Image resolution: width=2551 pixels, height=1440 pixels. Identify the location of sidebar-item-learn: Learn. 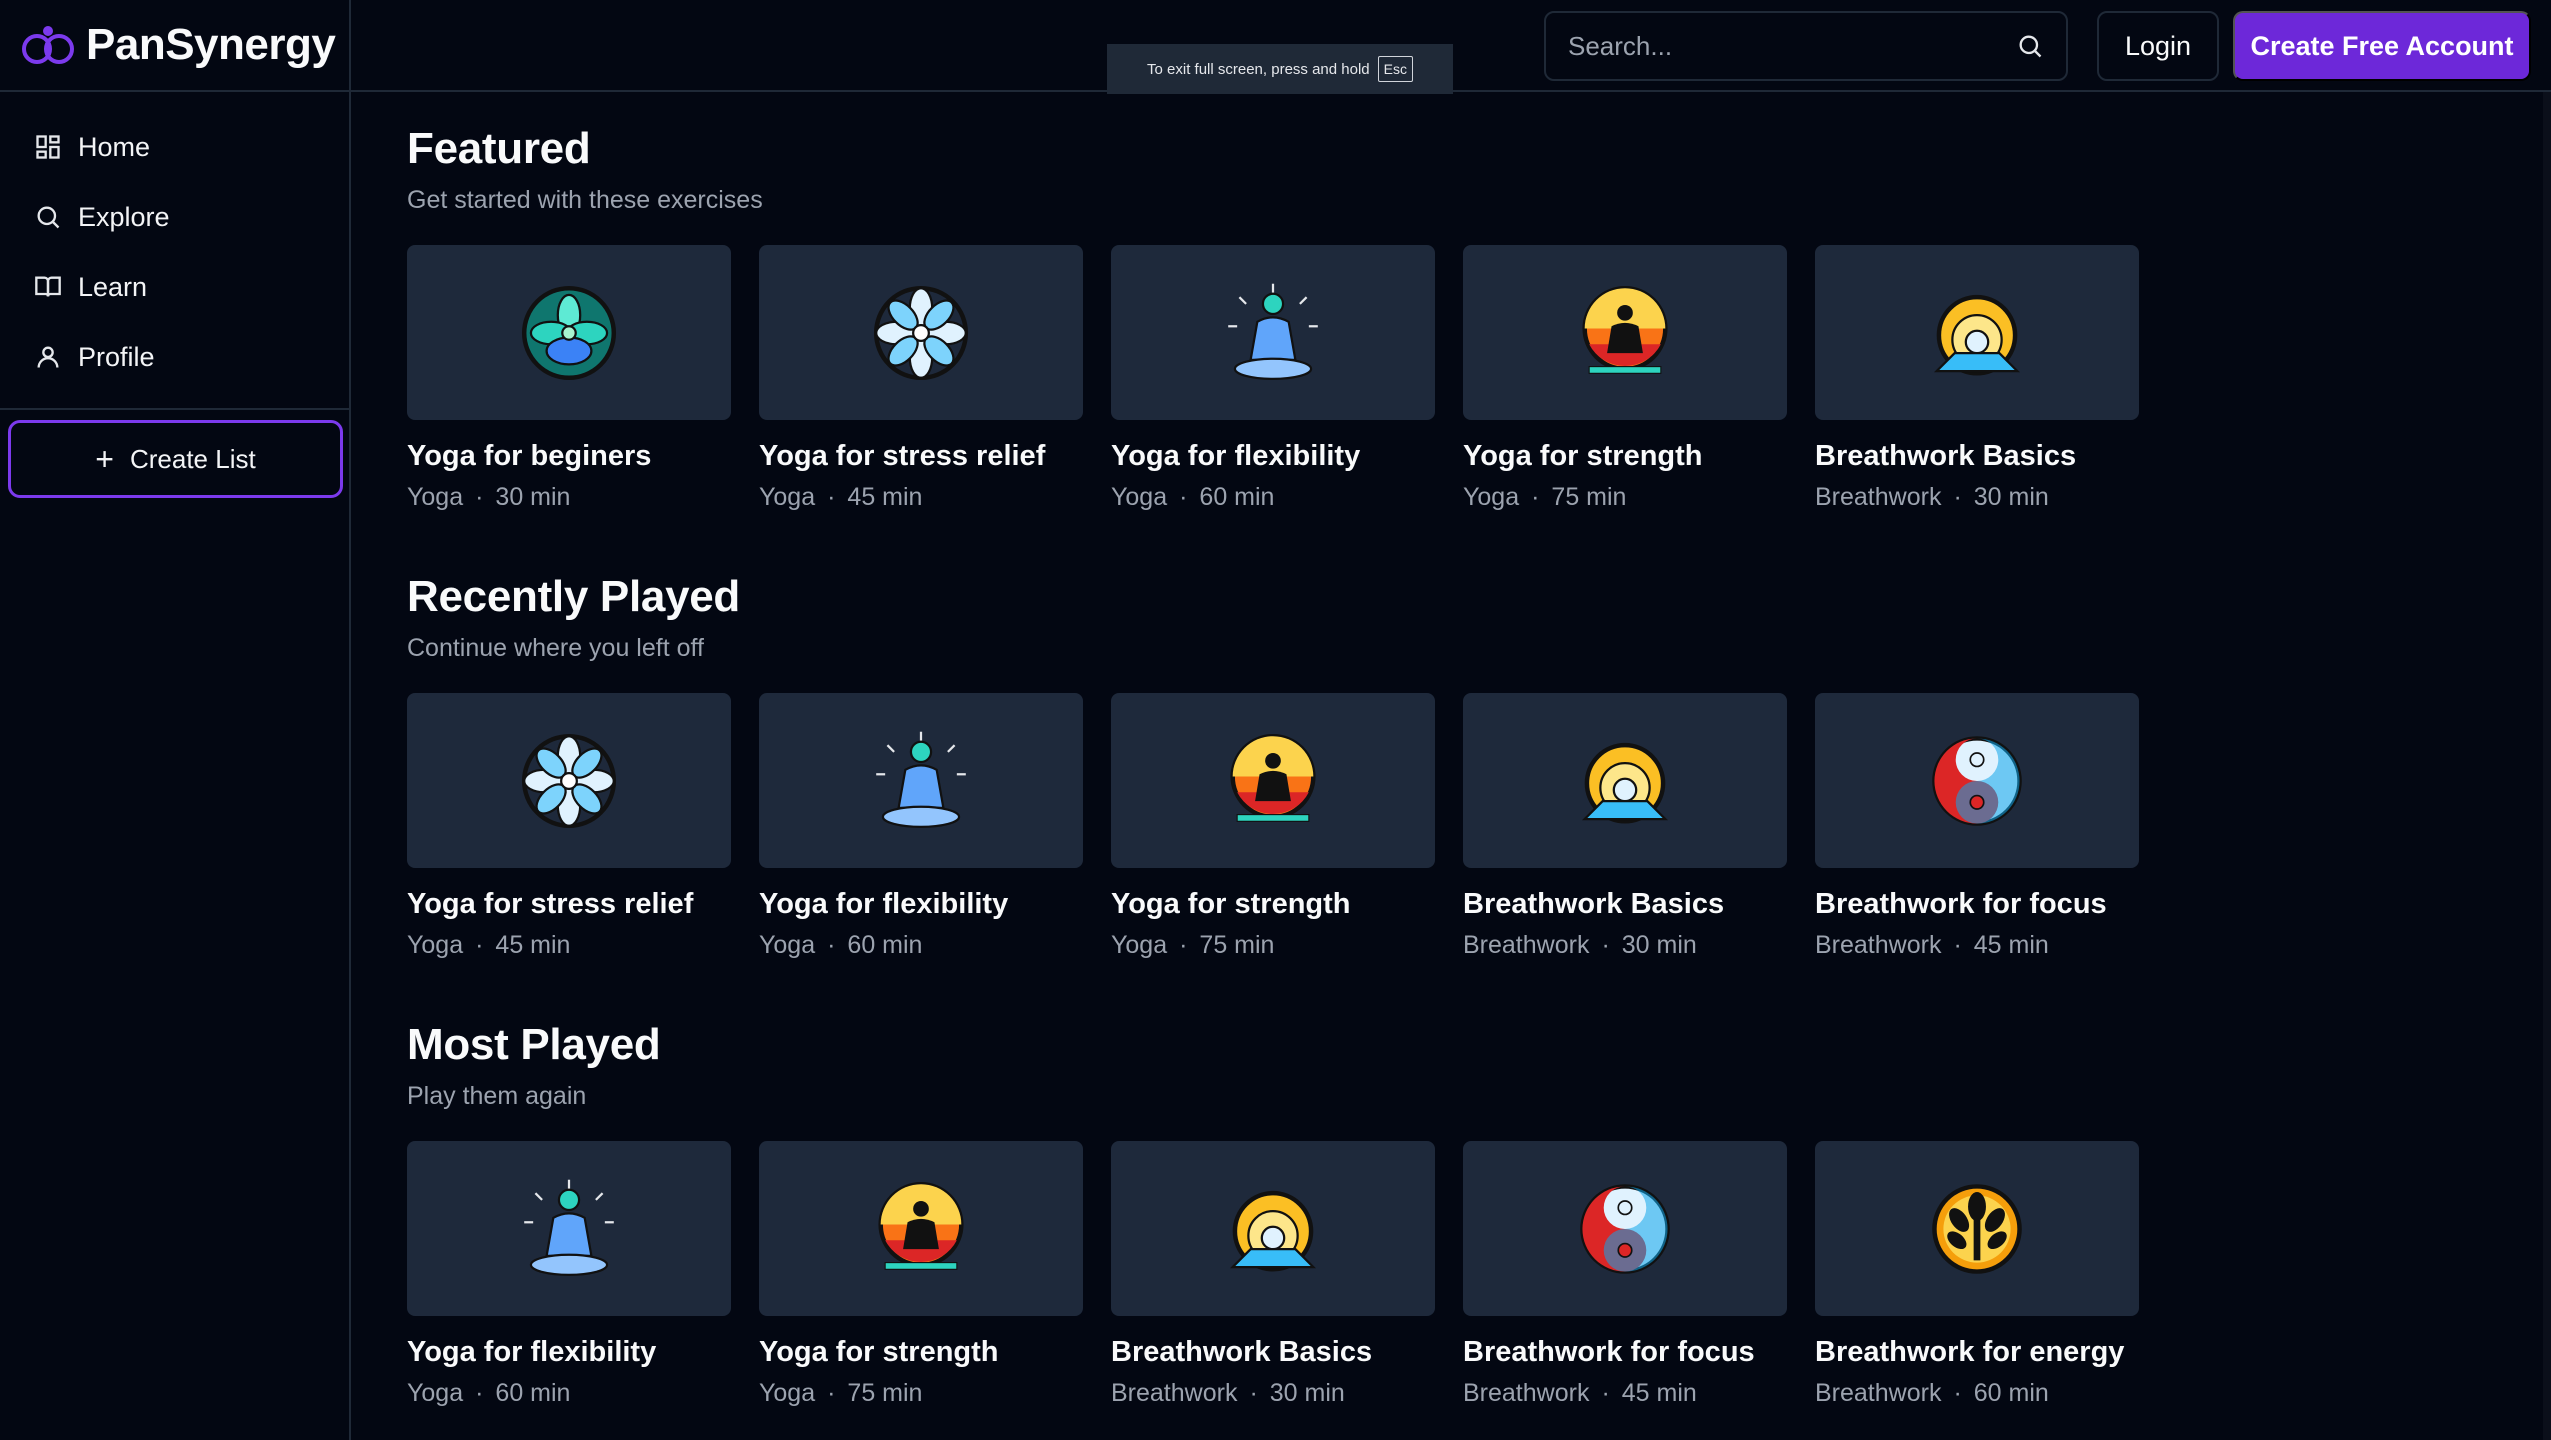
(174, 287).